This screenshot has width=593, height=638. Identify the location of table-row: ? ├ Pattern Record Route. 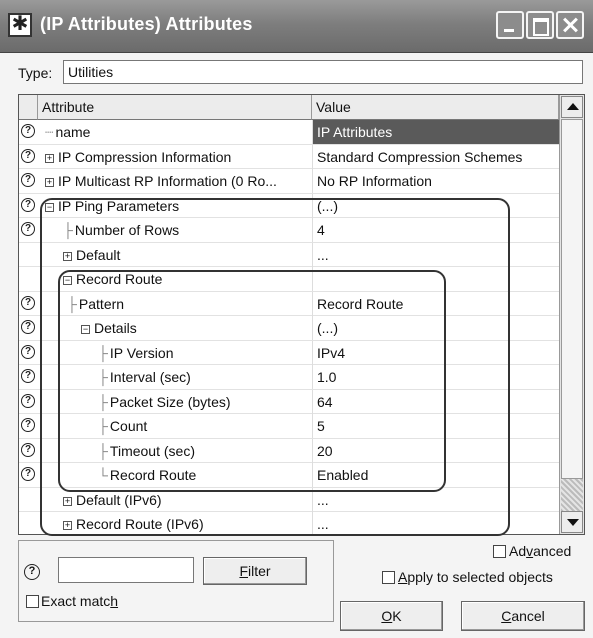
(289, 303).